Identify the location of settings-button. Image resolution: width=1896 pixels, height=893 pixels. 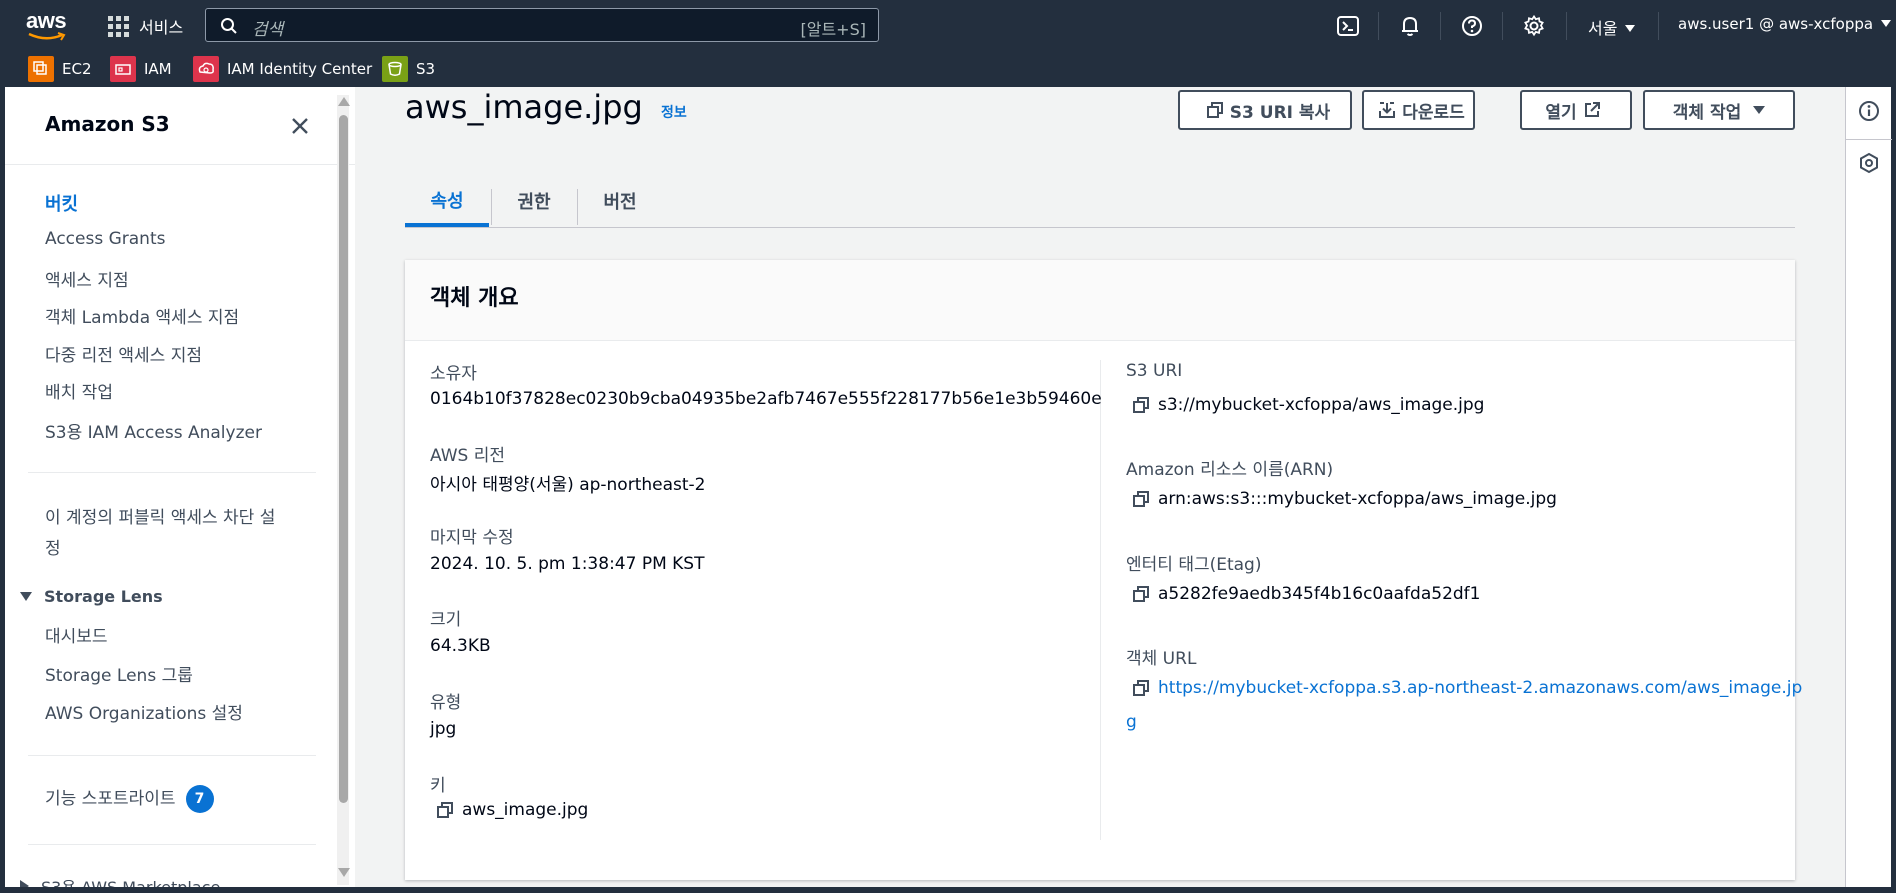
(1534, 26).